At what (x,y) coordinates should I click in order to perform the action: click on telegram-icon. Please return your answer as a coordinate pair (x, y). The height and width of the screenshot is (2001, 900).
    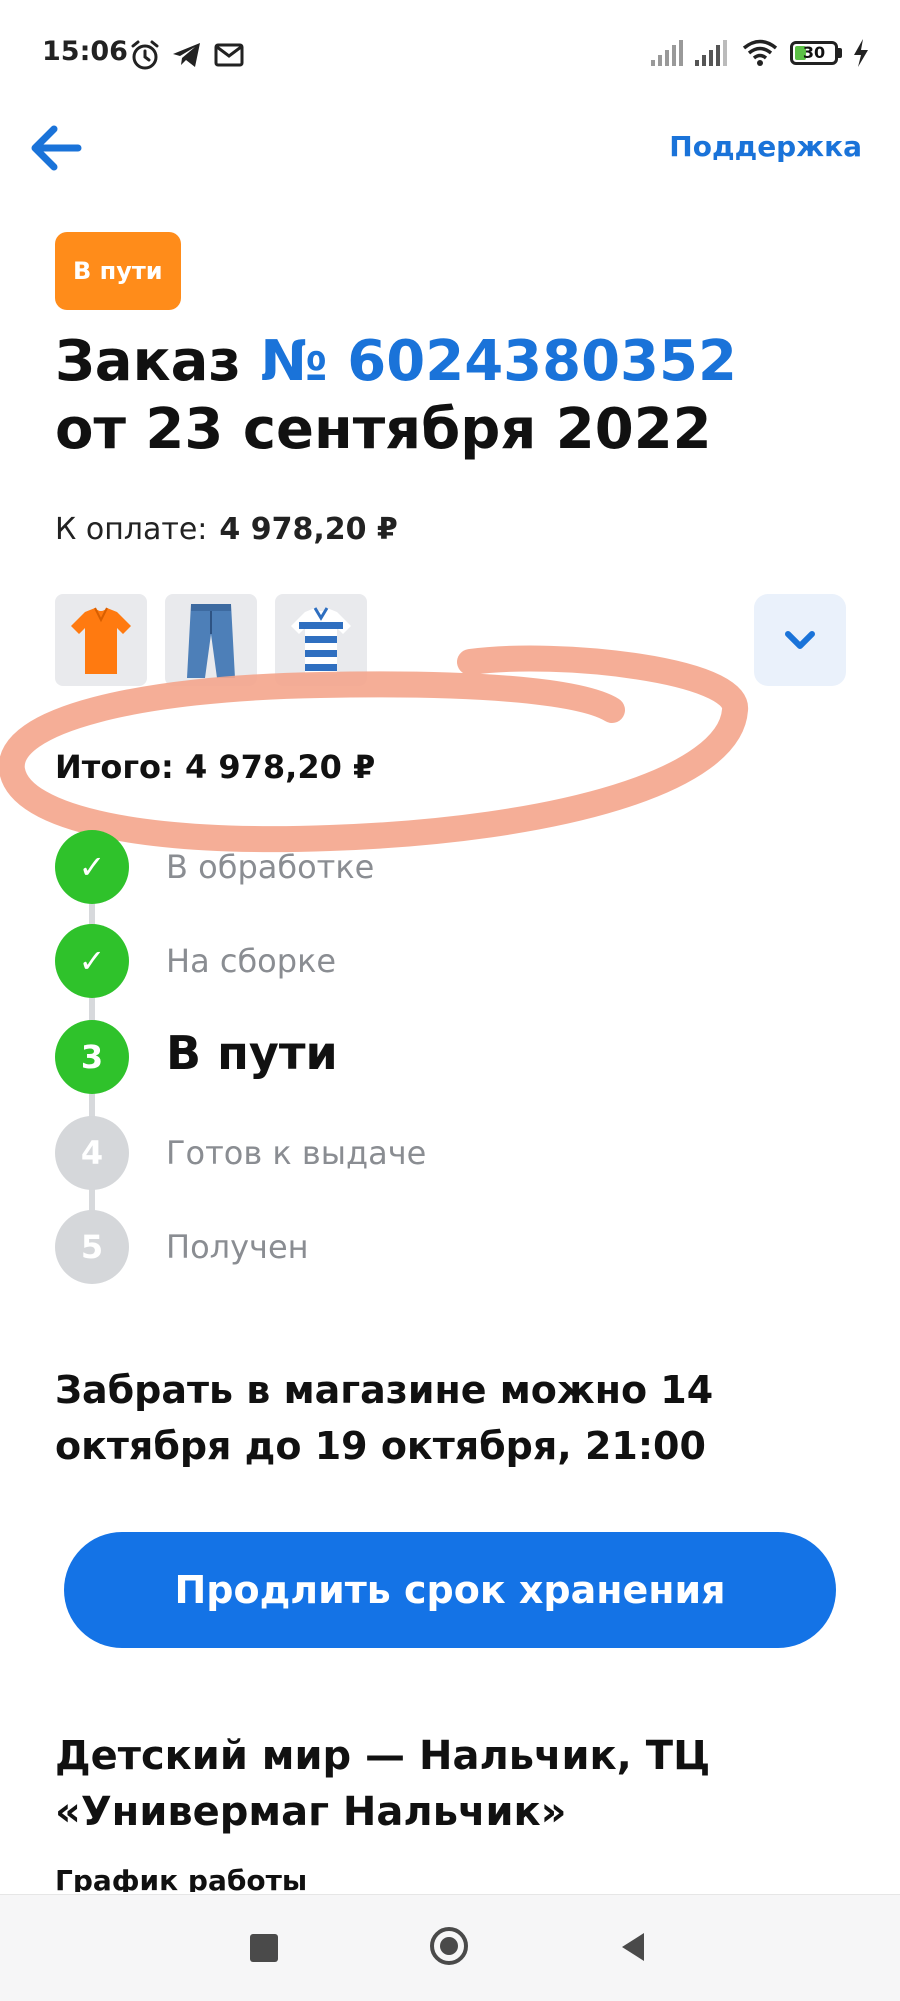
    Looking at the image, I should click on (186, 55).